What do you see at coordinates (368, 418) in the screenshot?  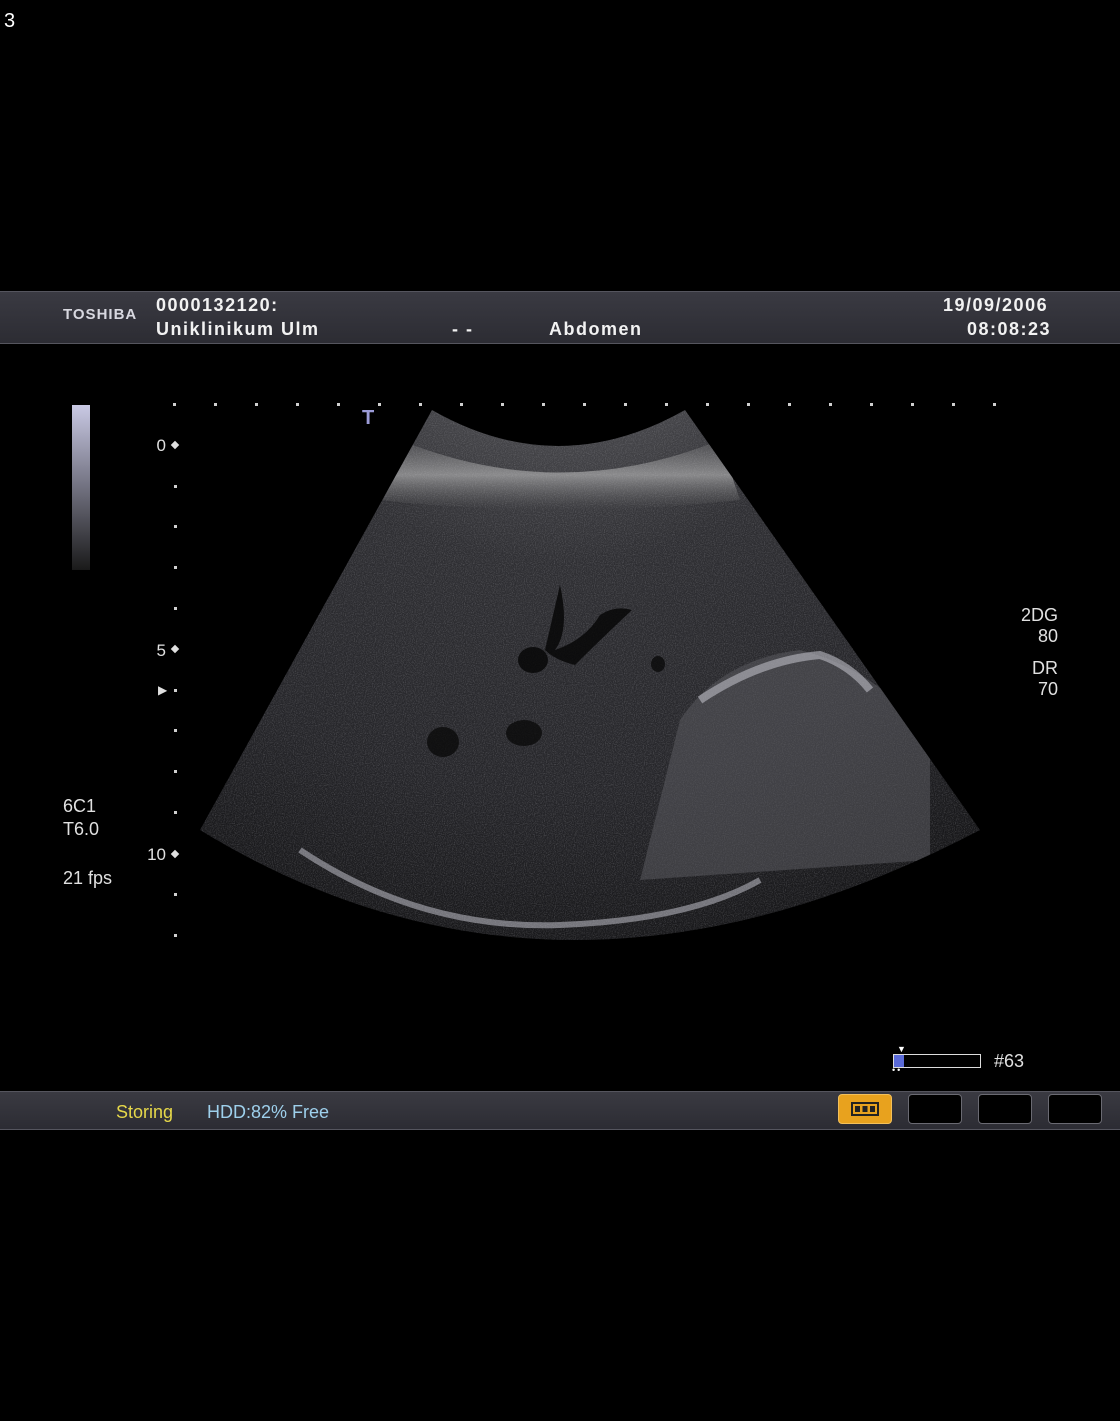 I see `transducer-orientation-marker: T` at bounding box center [368, 418].